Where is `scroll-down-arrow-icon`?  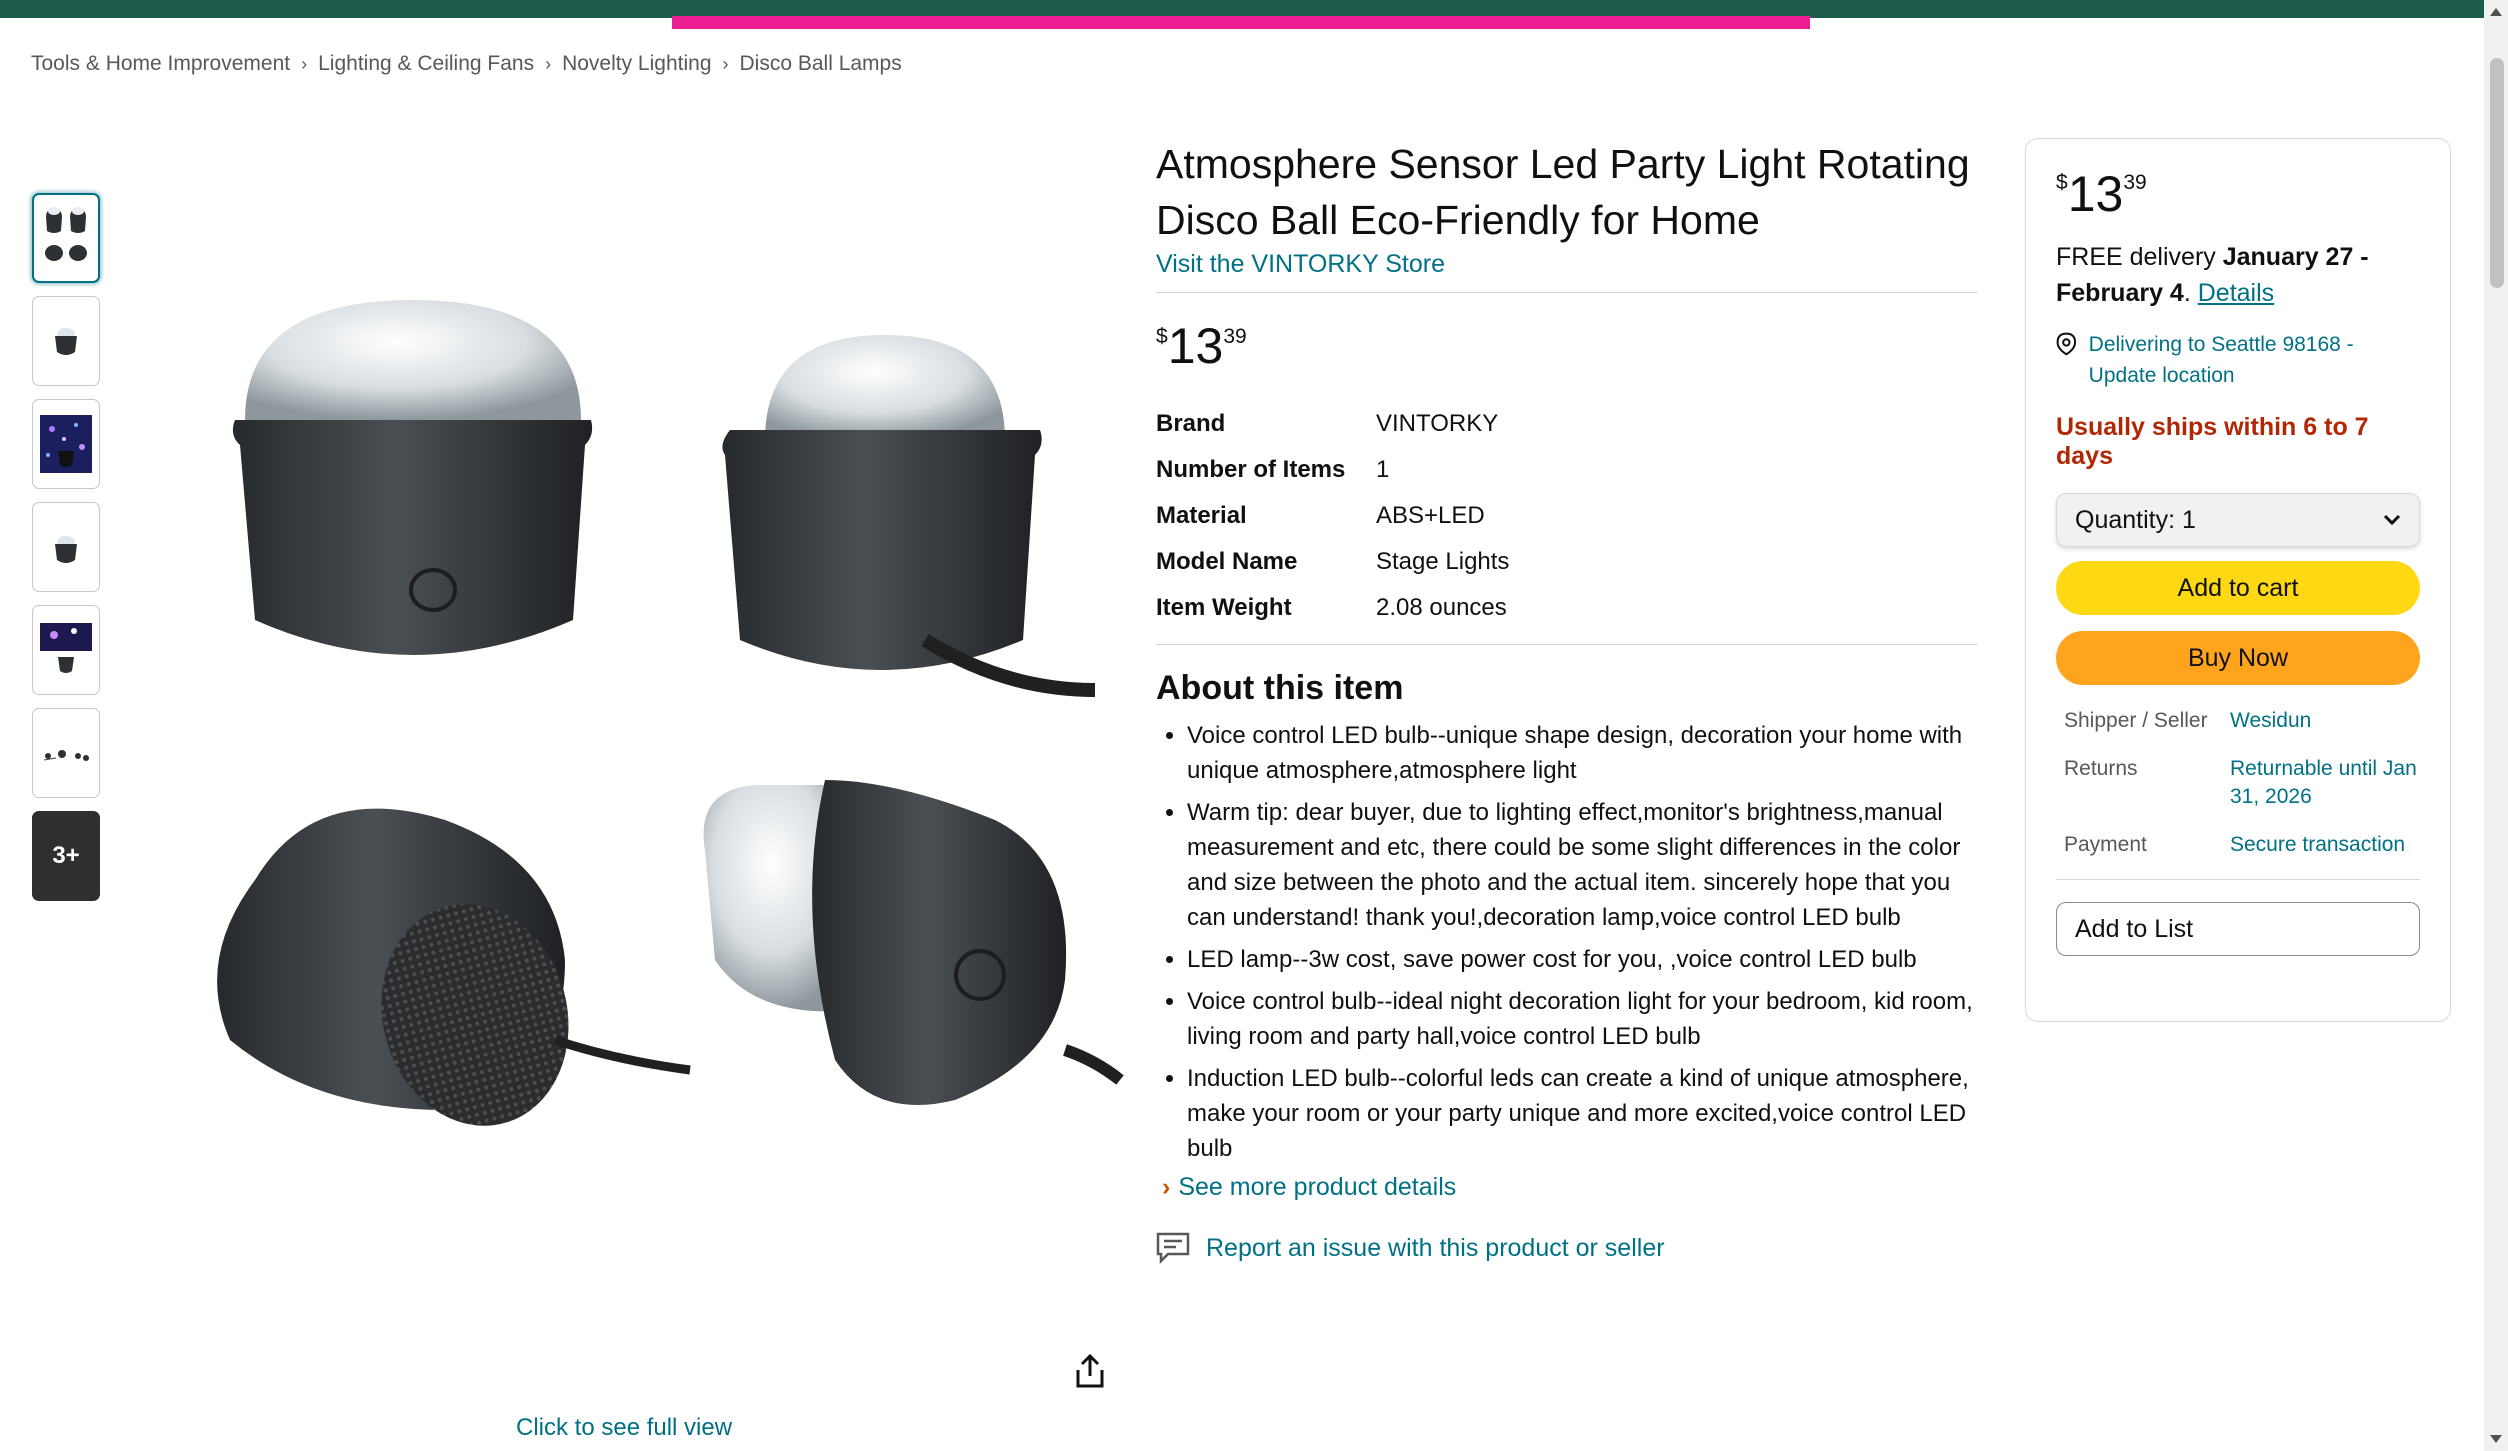
scroll-down-arrow-icon is located at coordinates (2496, 1439).